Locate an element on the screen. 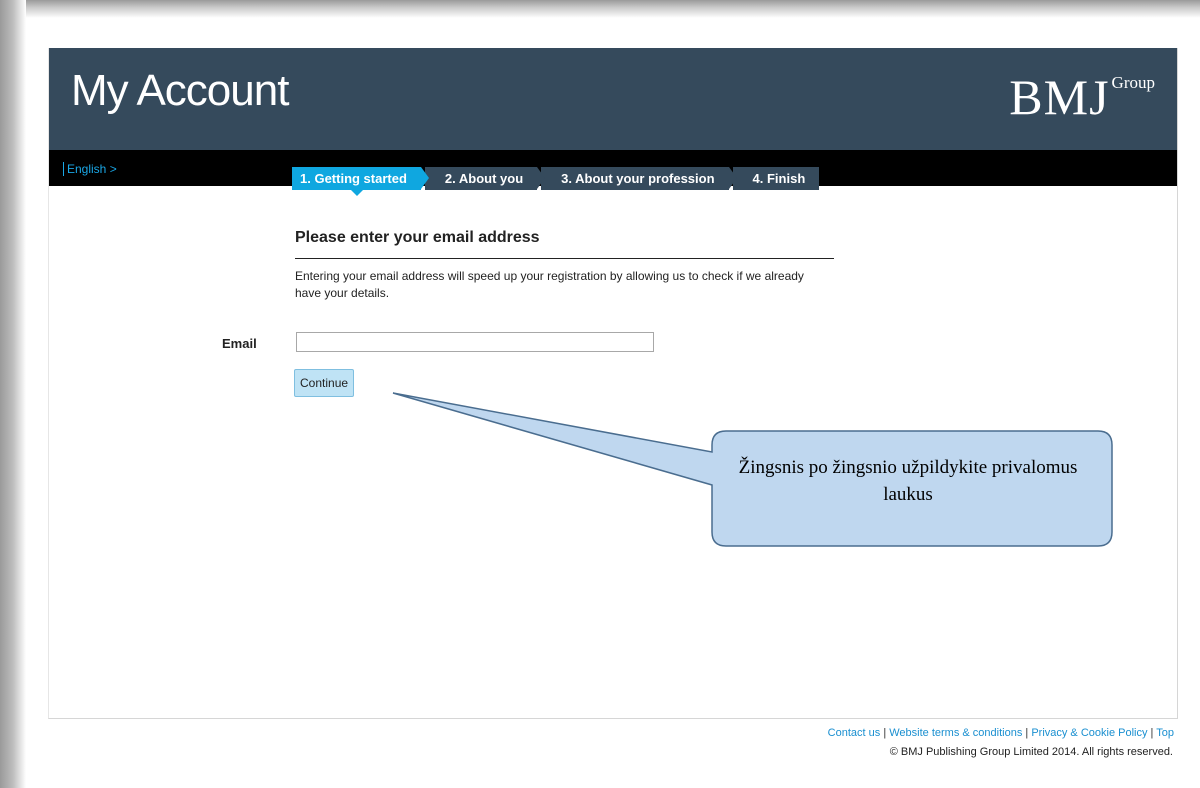  footer-link-terms: Website terms & conditions is located at coordinates (955, 733).